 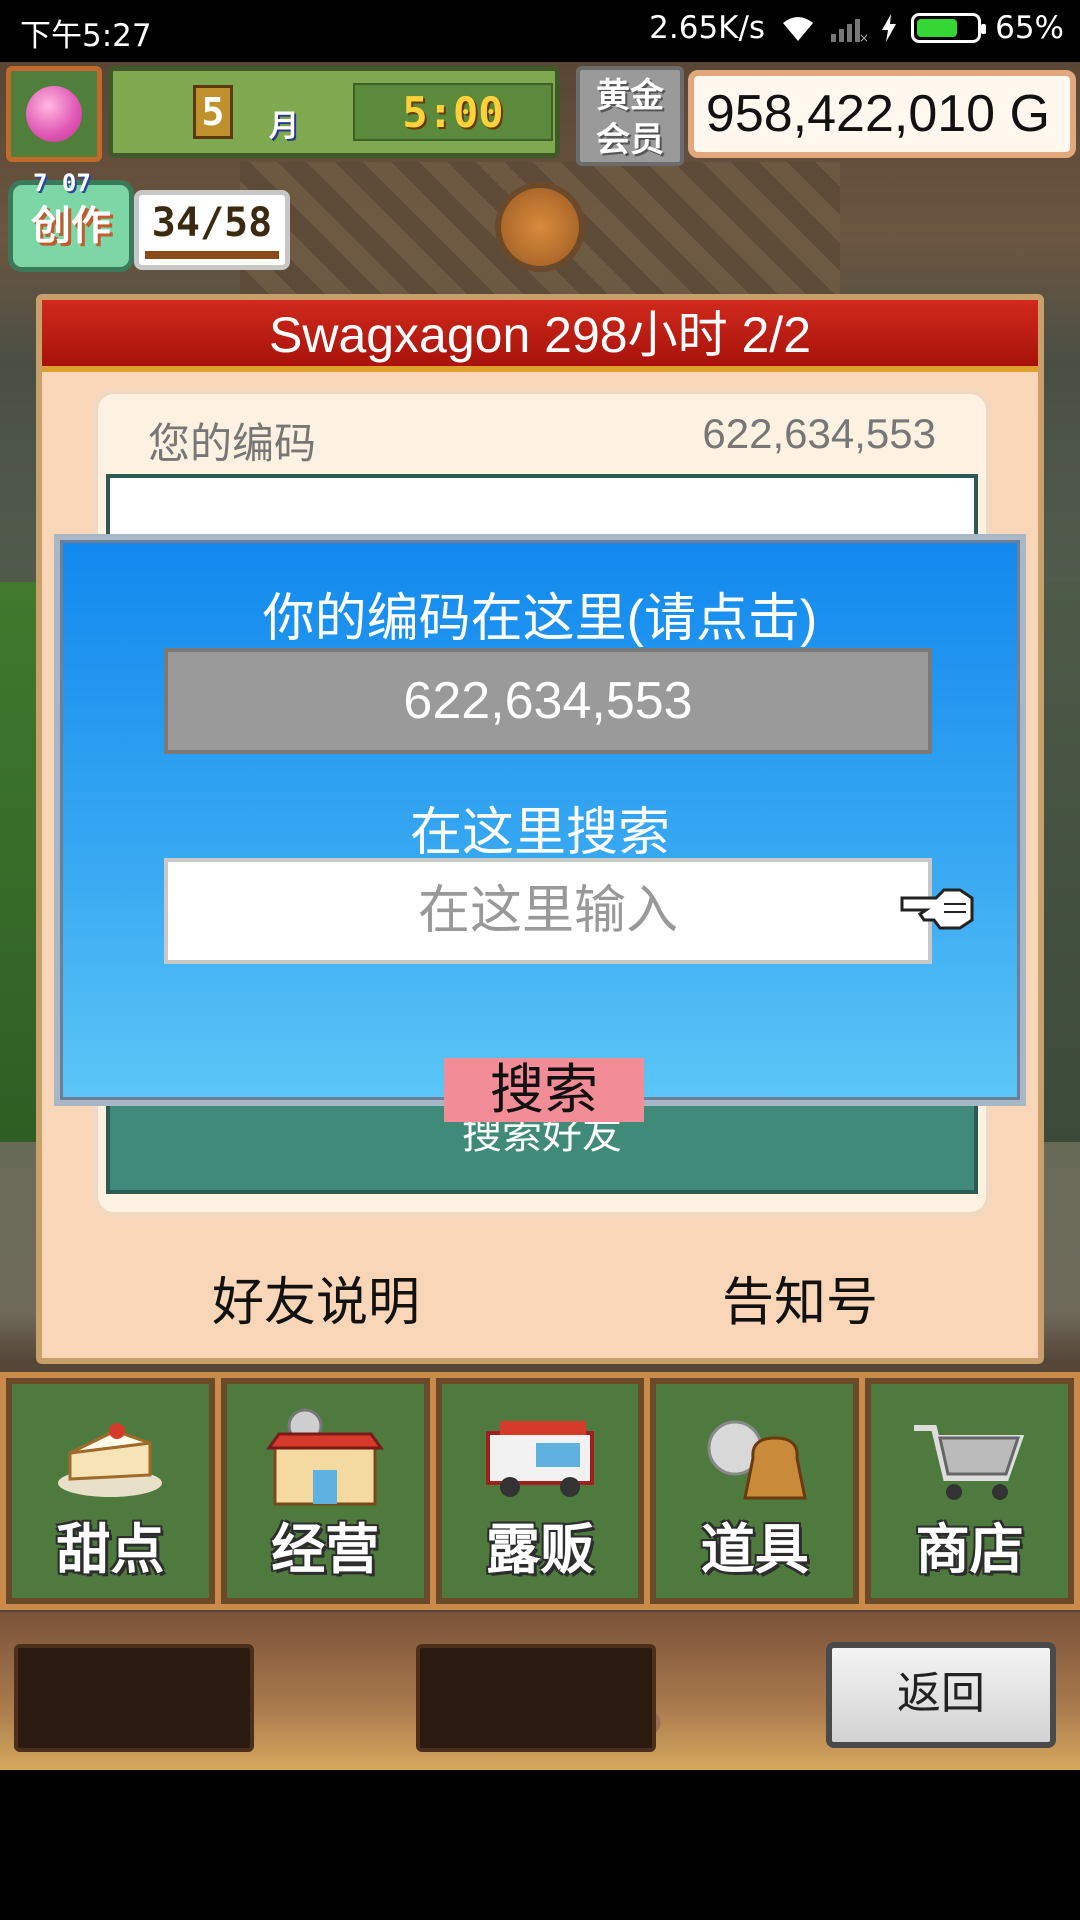 What do you see at coordinates (941, 1695) in the screenshot?
I see `back-button: 返回` at bounding box center [941, 1695].